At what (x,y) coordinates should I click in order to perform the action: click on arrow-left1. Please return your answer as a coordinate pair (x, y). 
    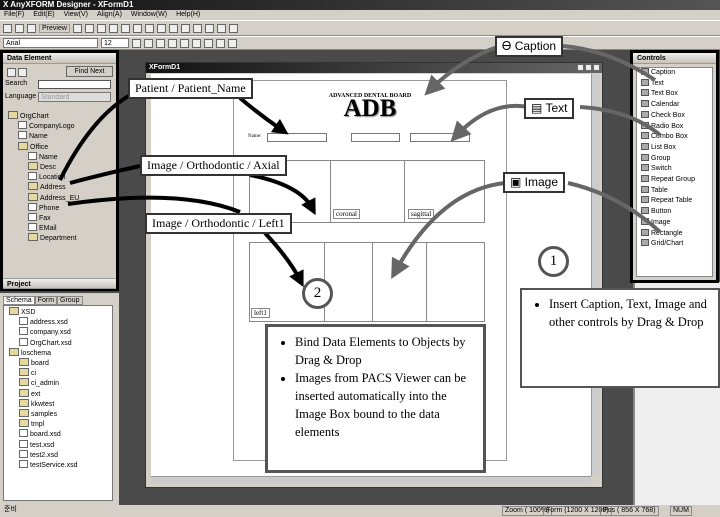
    Looking at the image, I should click on (283, 259).